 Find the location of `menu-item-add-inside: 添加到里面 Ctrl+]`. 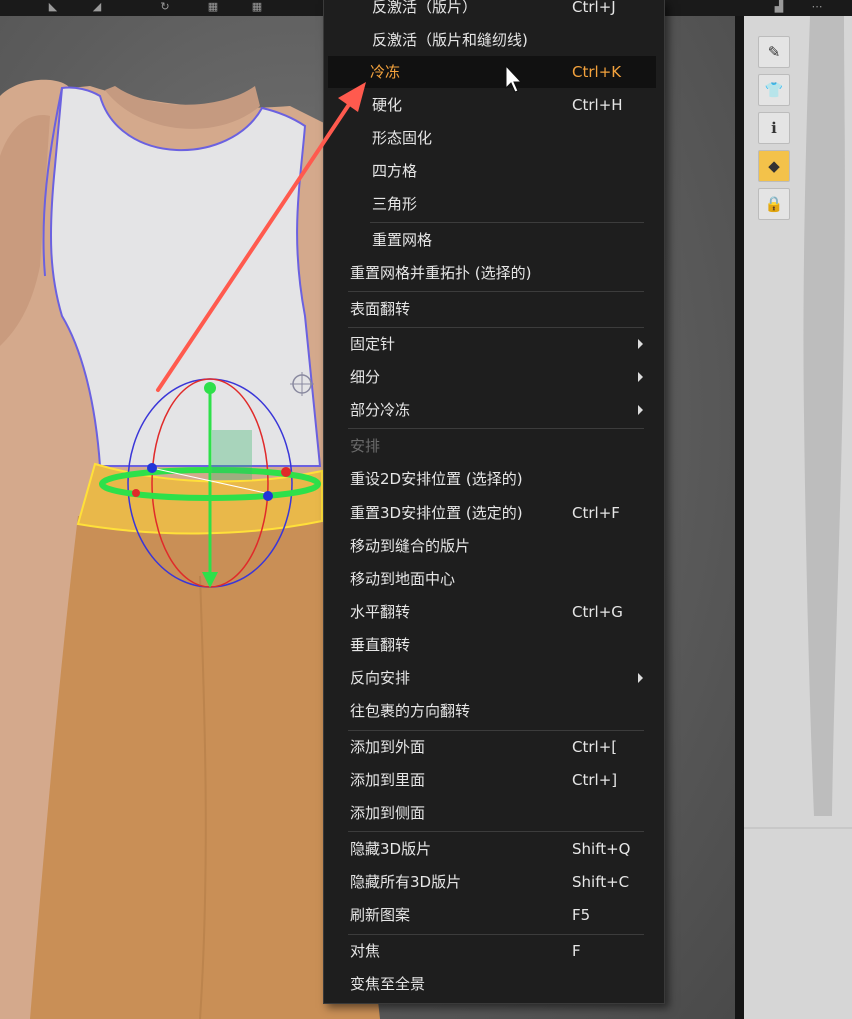

menu-item-add-inside: 添加到里面 Ctrl+] is located at coordinates (491, 780).